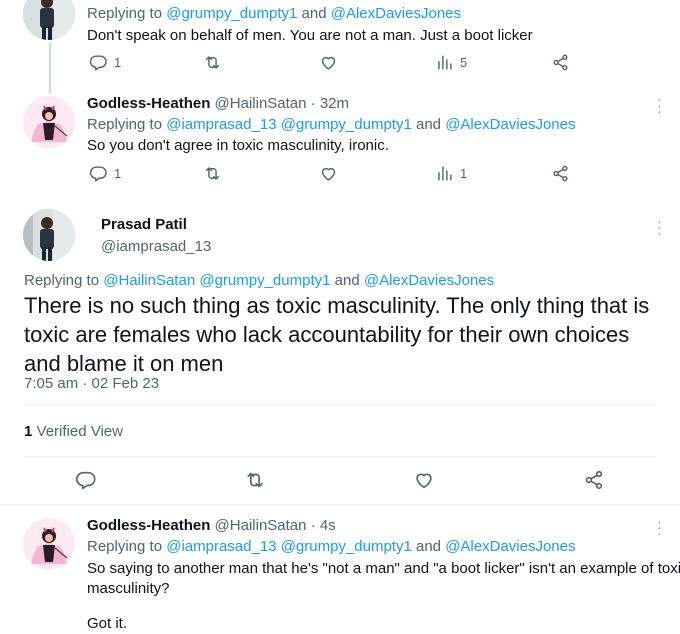 The height and width of the screenshot is (634, 680). What do you see at coordinates (330, 103) in the screenshot?
I see `tweet-time: · 32m` at bounding box center [330, 103].